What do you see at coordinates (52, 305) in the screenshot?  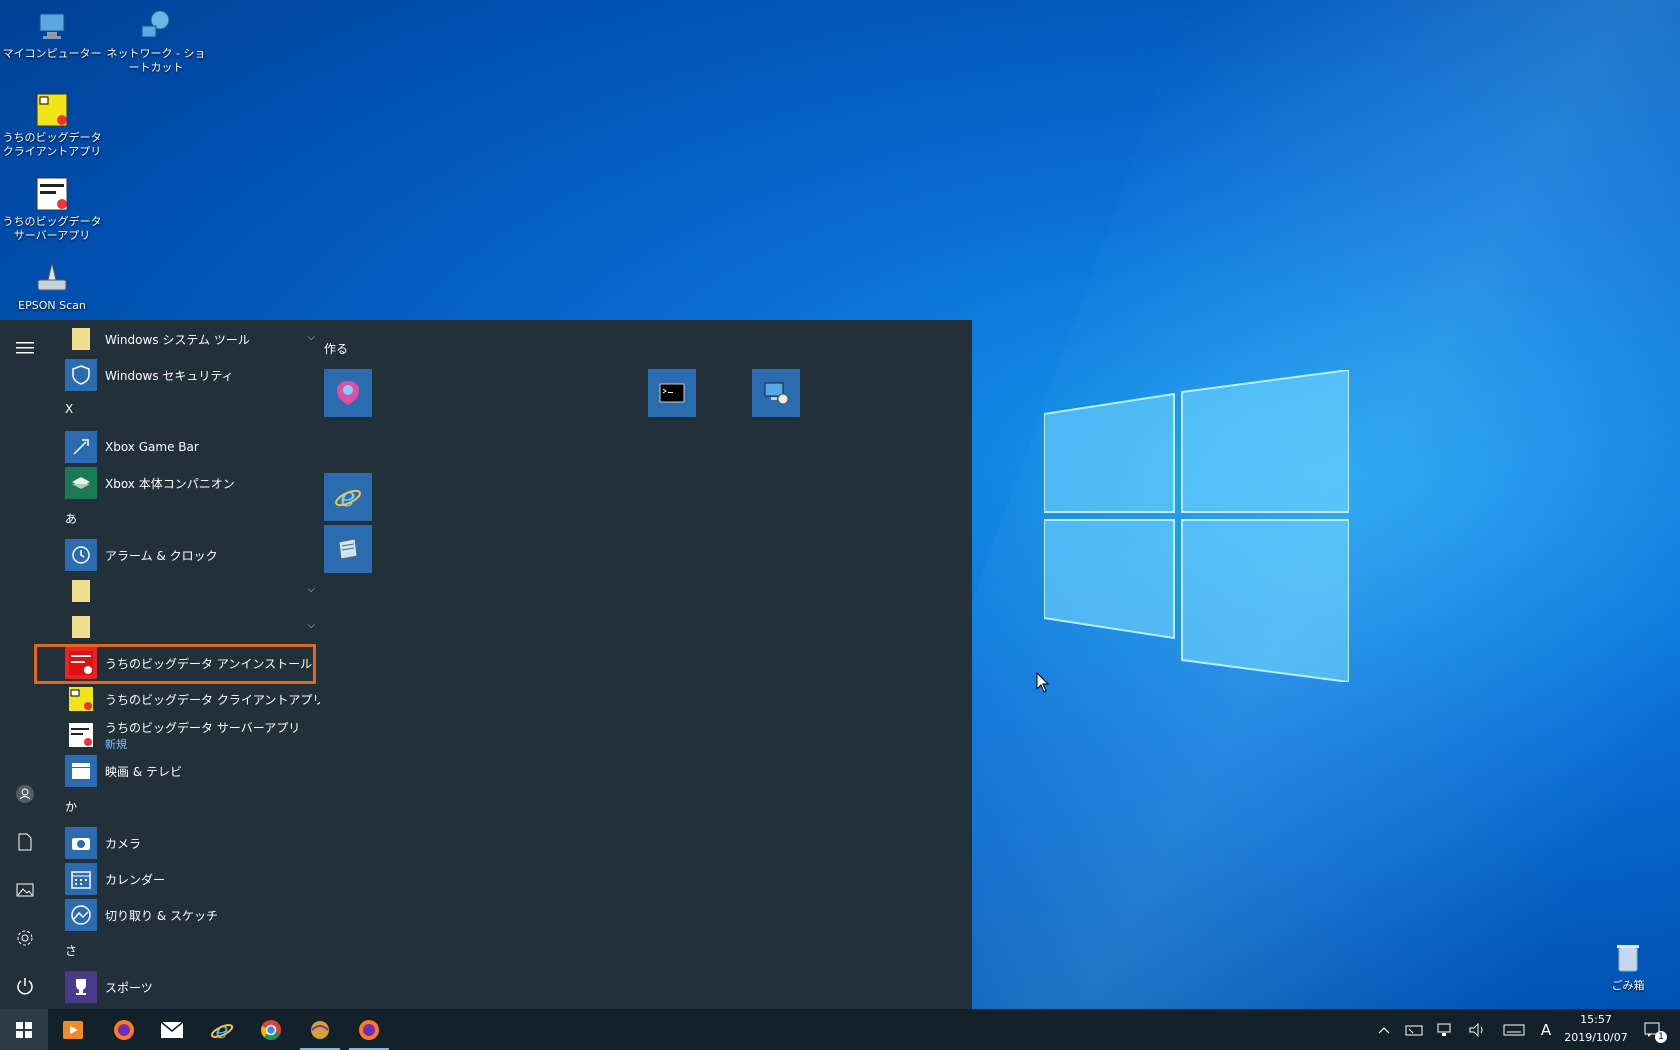 I see `desktop-icon-label: EPSON Scan` at bounding box center [52, 305].